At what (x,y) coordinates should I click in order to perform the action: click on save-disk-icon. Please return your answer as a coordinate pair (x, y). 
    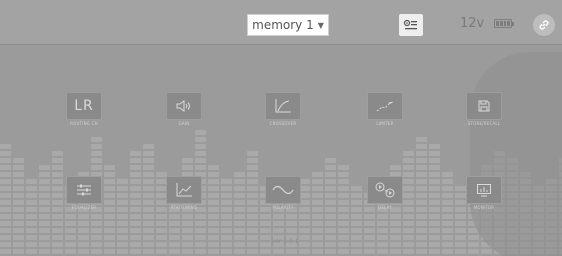
    Looking at the image, I should click on (484, 106).